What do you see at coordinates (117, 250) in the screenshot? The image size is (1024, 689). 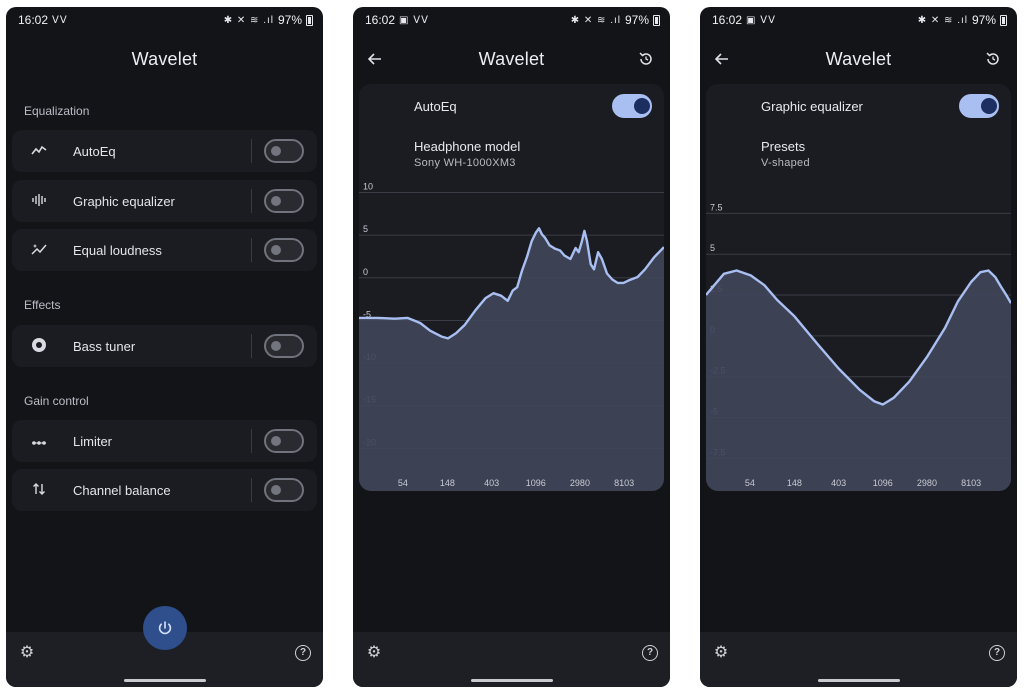 I see `feature-label-equal-loudness: Equal loudness` at bounding box center [117, 250].